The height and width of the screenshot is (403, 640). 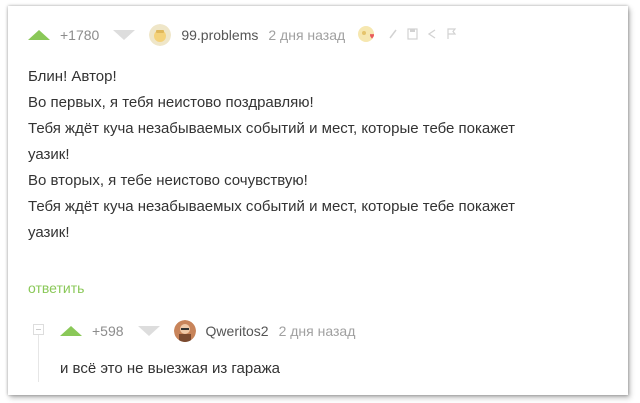 I want to click on comment-actions, so click(x=406, y=35).